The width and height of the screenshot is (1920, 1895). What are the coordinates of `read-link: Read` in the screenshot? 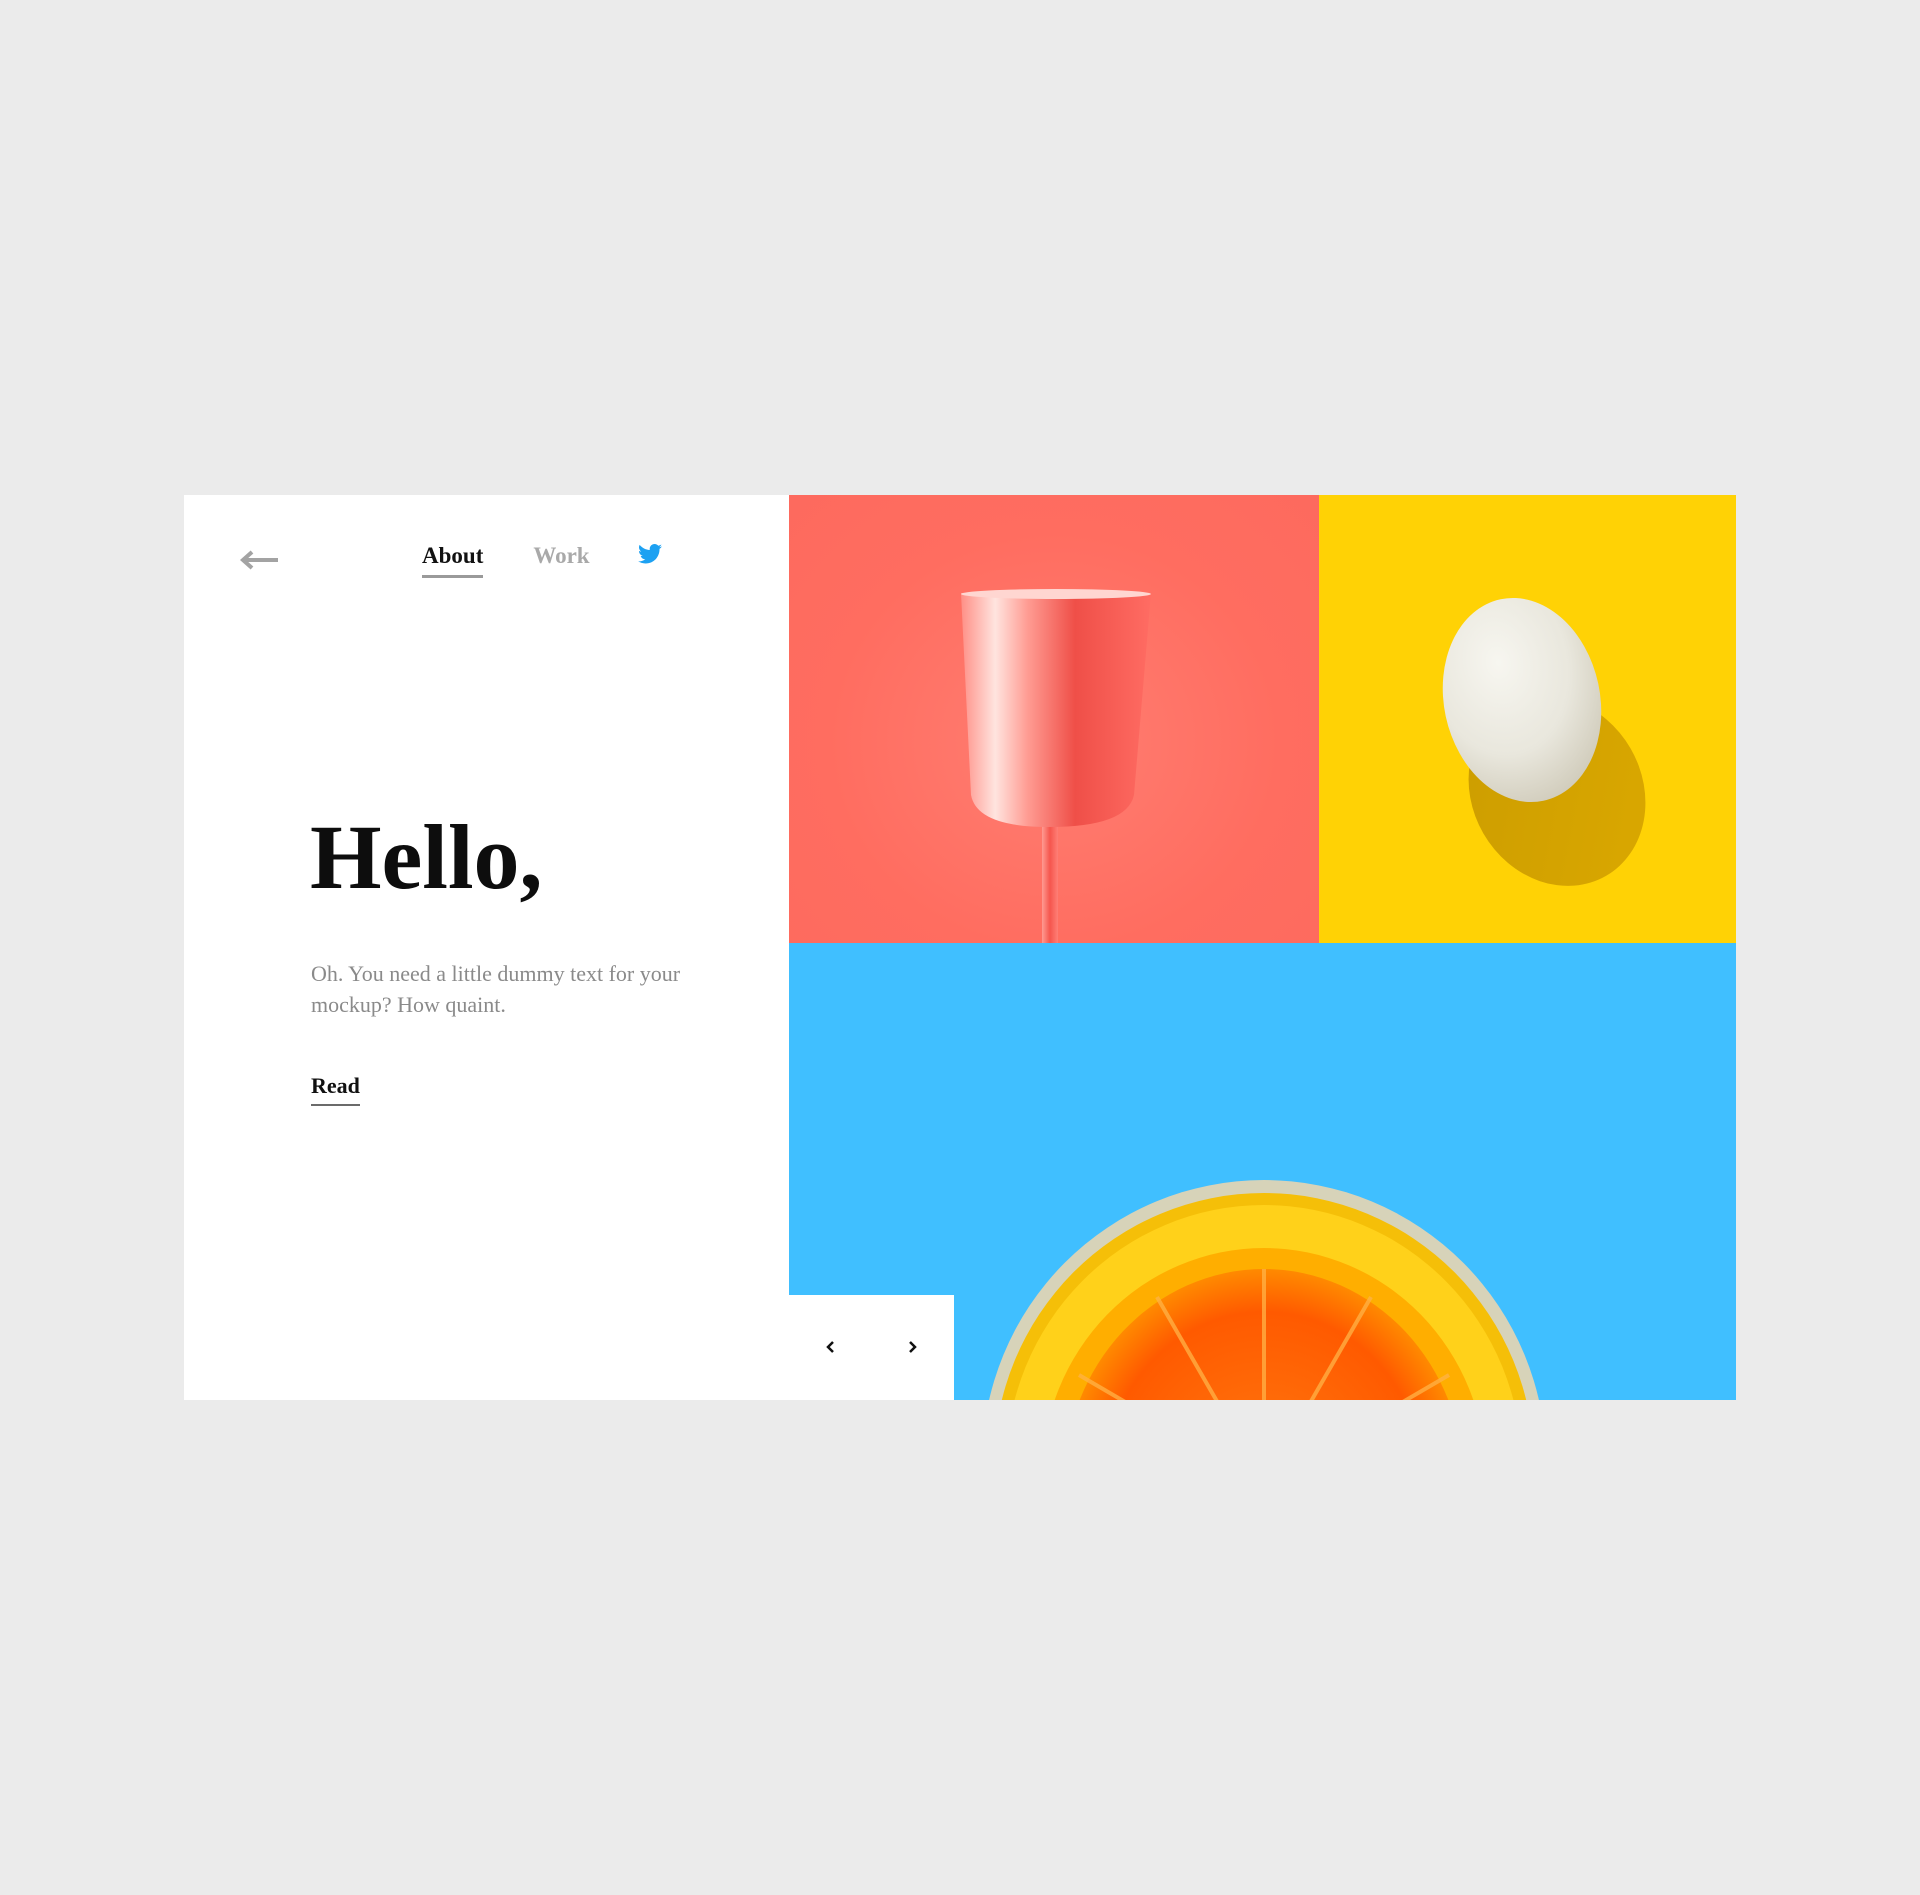 It's located at (335, 1089).